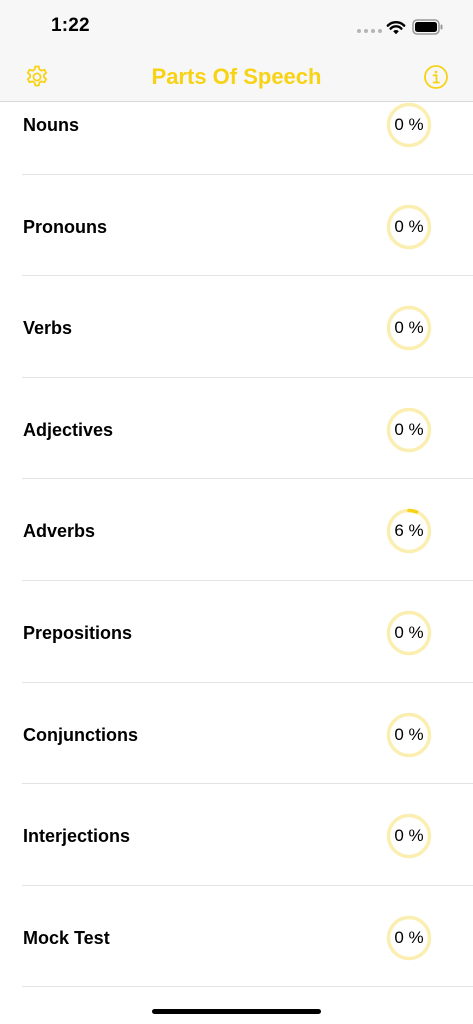 This screenshot has height=1024, width=473. What do you see at coordinates (65, 226) in the screenshot?
I see `item-label: Pronouns` at bounding box center [65, 226].